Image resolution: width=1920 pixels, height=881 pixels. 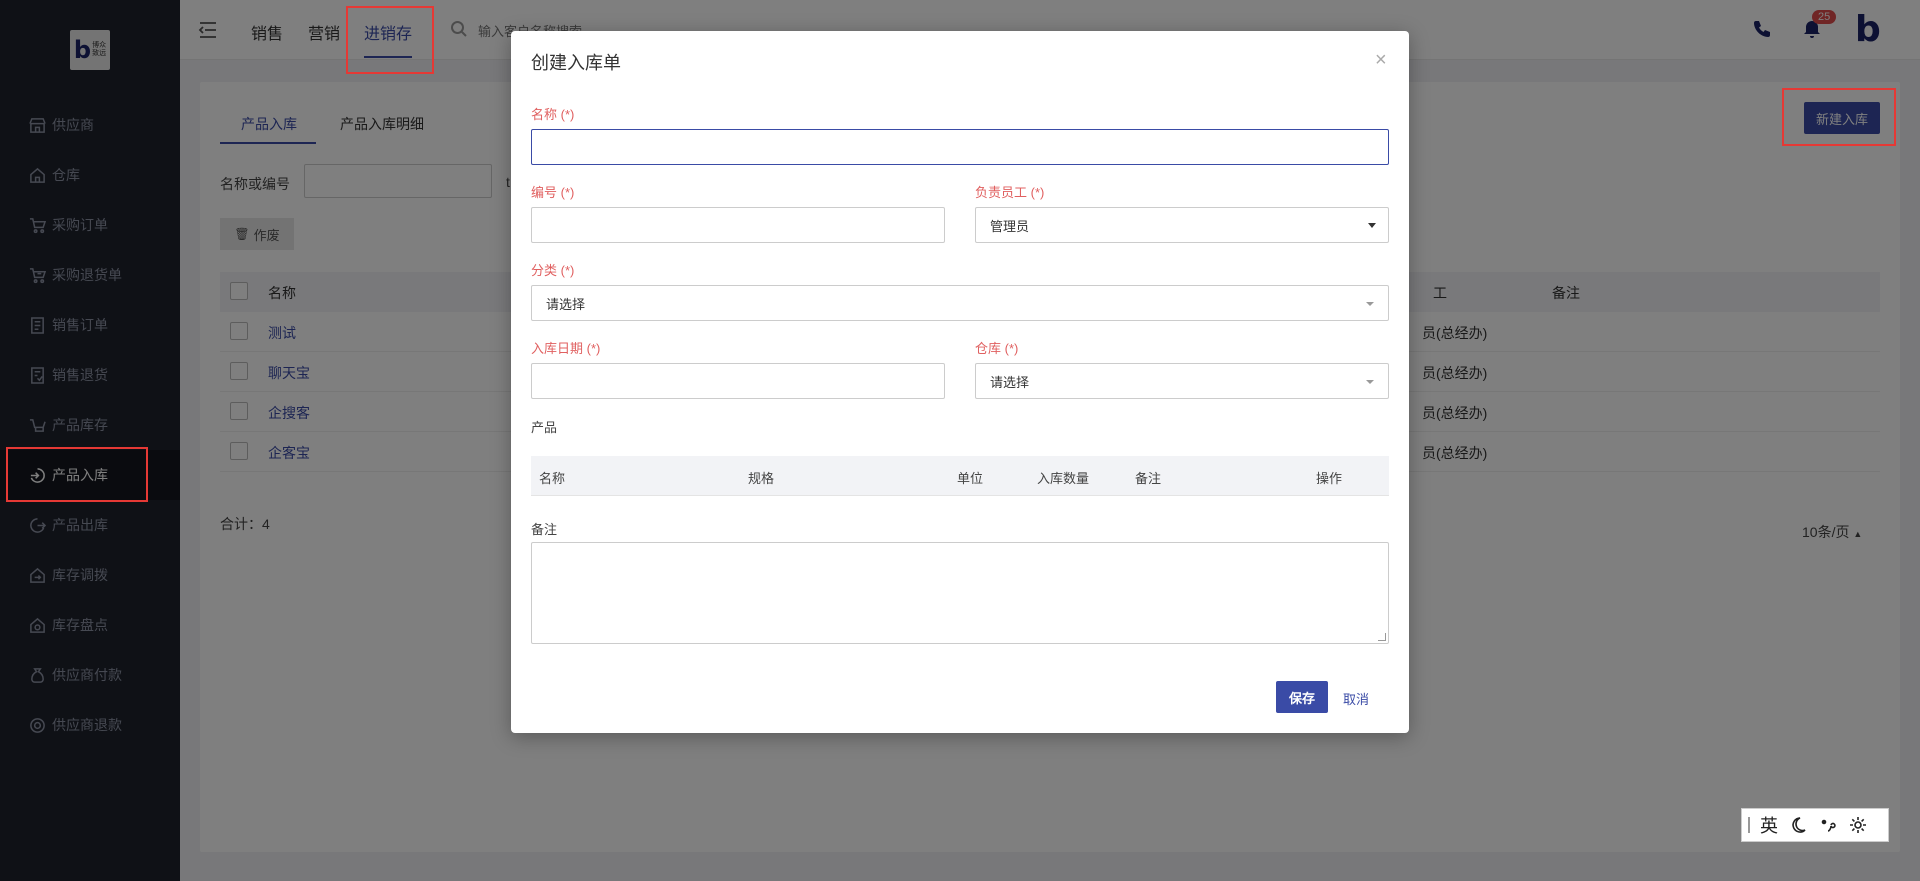 What do you see at coordinates (1182, 225) in the screenshot?
I see `staff-select: 管理员` at bounding box center [1182, 225].